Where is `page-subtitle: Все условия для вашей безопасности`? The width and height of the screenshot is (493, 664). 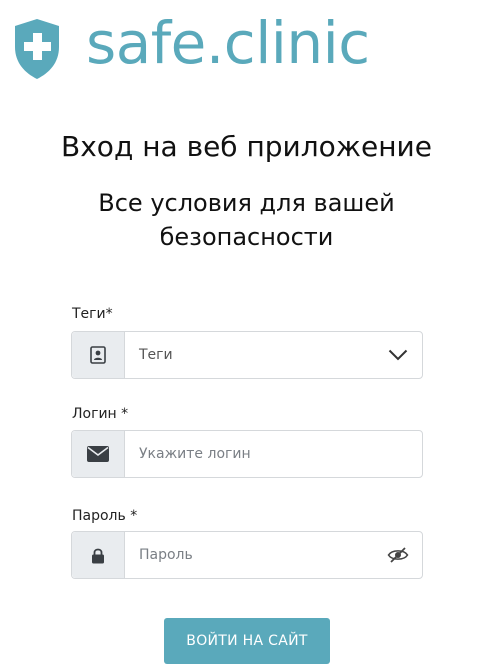
page-subtitle: Все условия для вашей безопасности is located at coordinates (246, 220).